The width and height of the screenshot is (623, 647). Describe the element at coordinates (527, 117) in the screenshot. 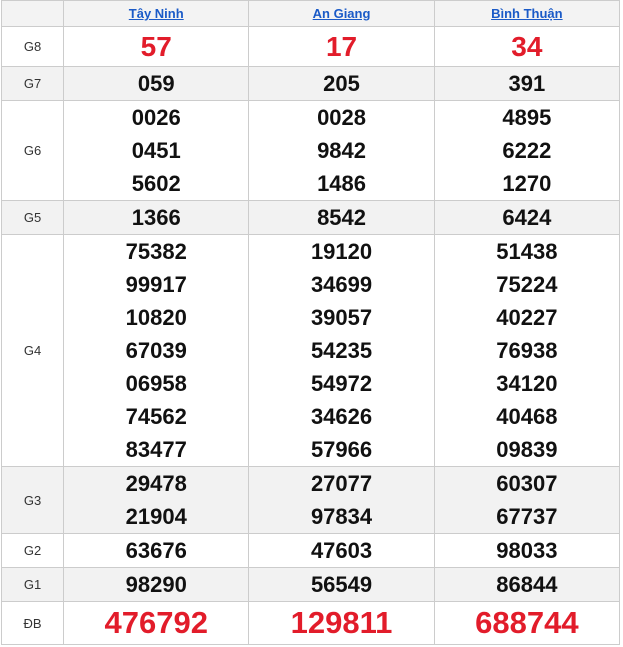

I see `prize-number: 4895` at that location.